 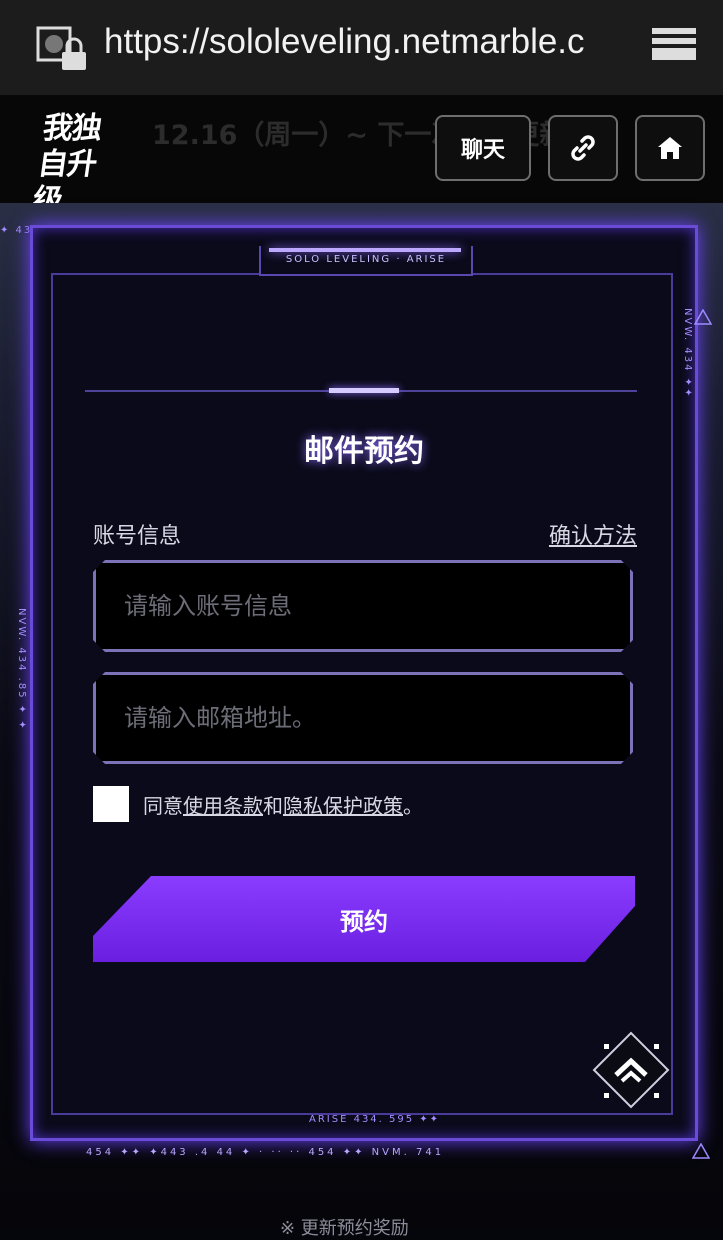 What do you see at coordinates (361, 42) in the screenshot?
I see `url-text: https://sololeveling.netmarble.c` at bounding box center [361, 42].